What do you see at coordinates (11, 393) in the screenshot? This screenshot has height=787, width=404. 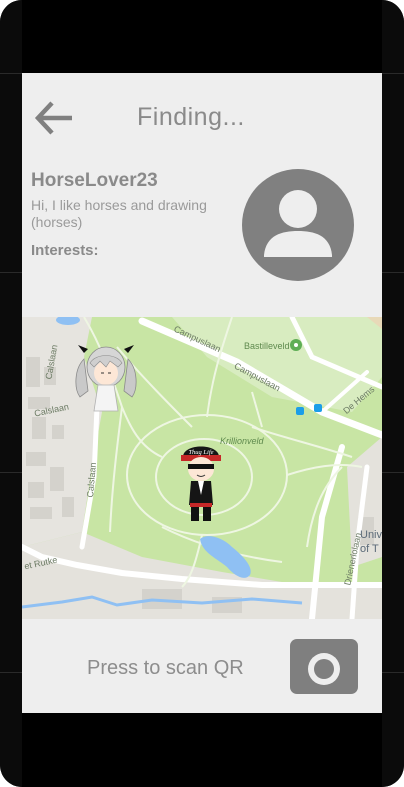 I see `phone-bezel-left` at bounding box center [11, 393].